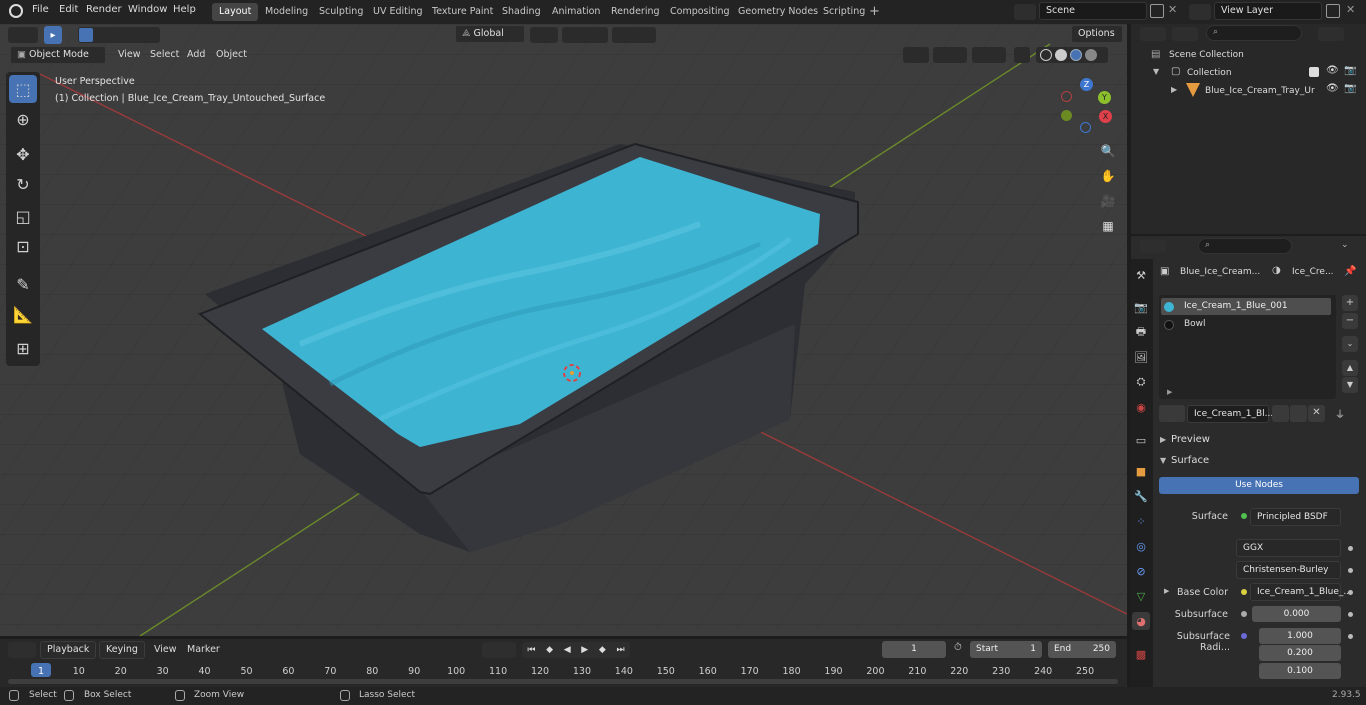  Describe the element at coordinates (958, 647) in the screenshot. I see `preview-range-icon: ⏱` at that location.